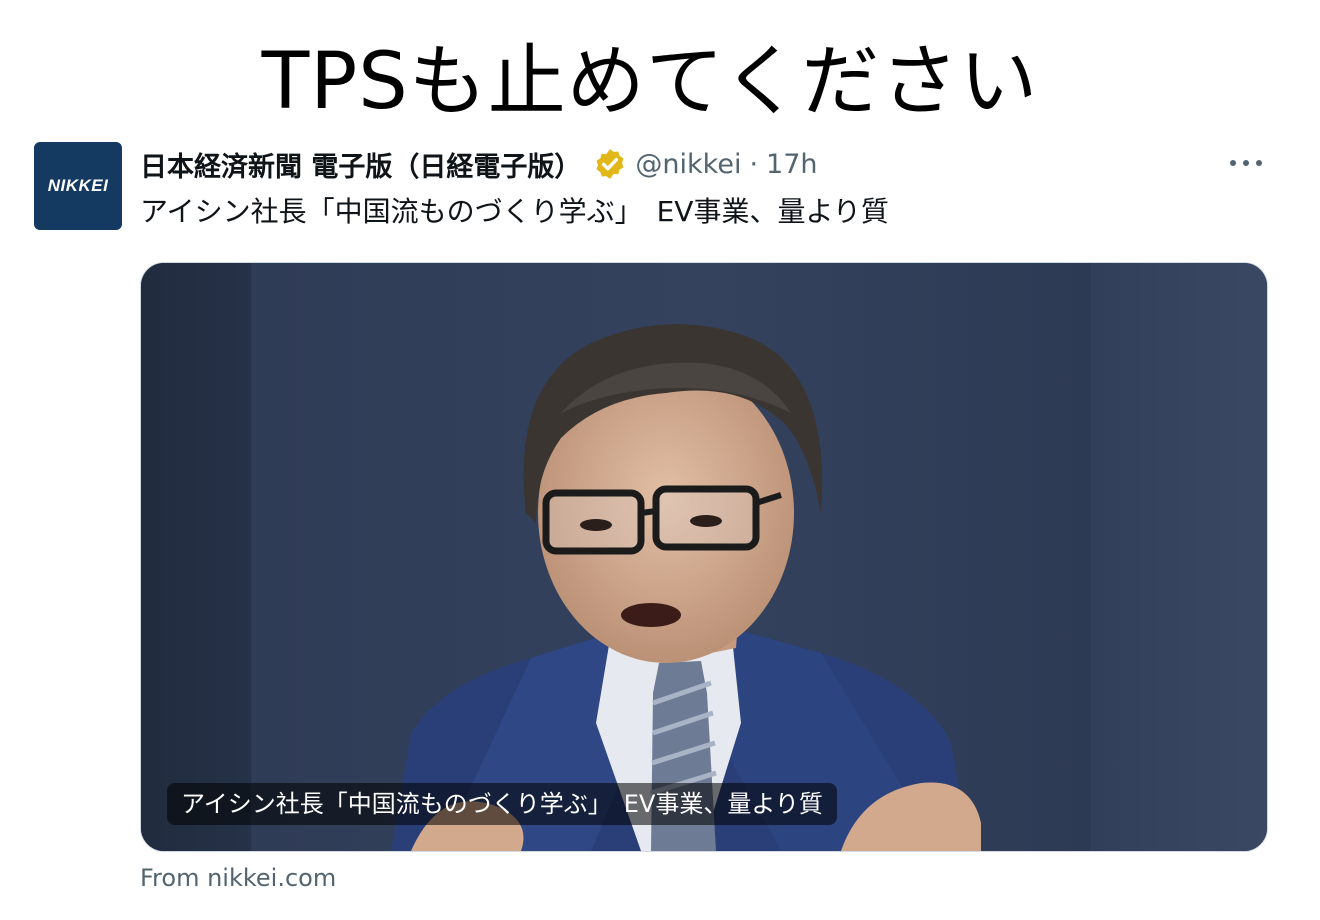 The width and height of the screenshot is (1320, 920). I want to click on nikkei-logo: NIKKEI, so click(78, 185).